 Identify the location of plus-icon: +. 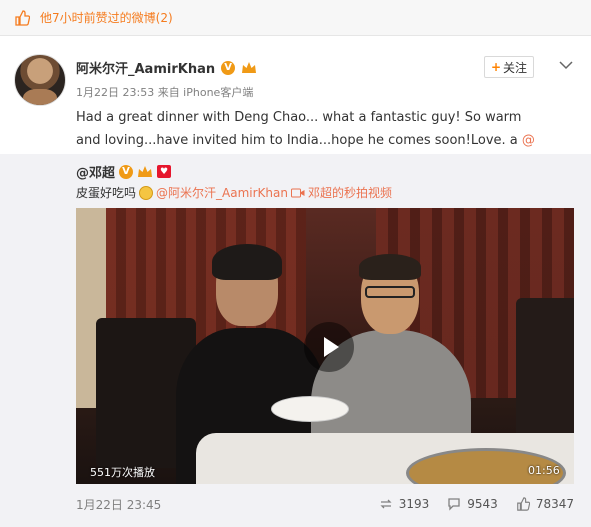
(496, 67).